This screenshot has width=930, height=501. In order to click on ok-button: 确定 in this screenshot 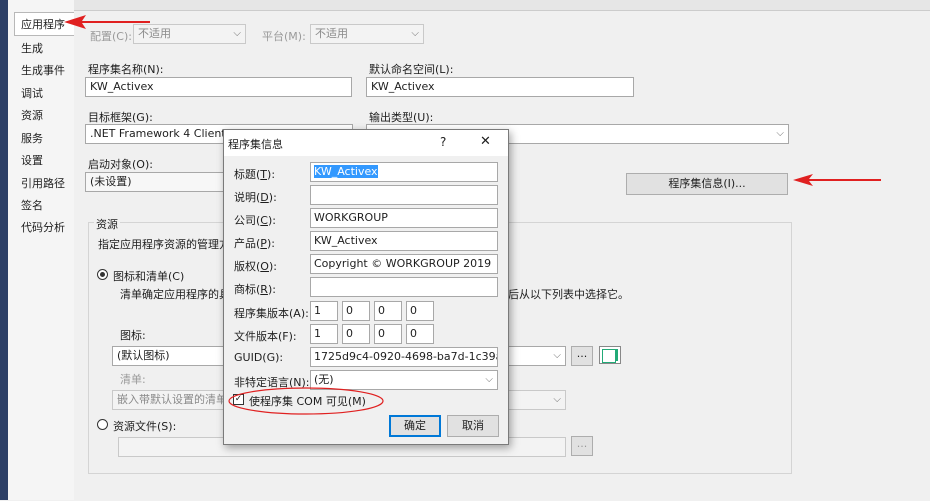, I will do `click(415, 426)`.